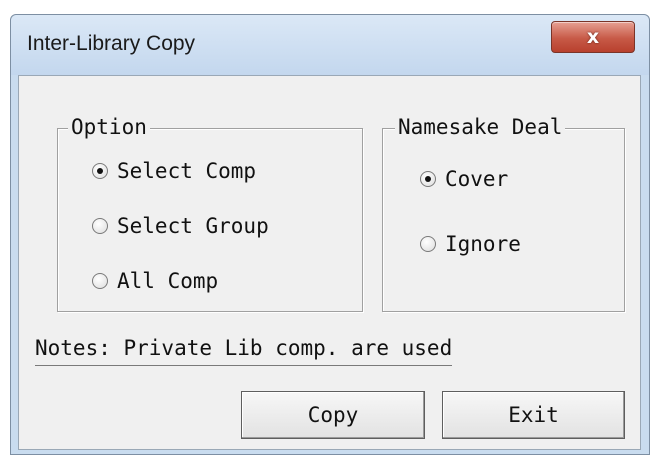 The width and height of the screenshot is (651, 455). Describe the element at coordinates (533, 415) in the screenshot. I see `exit-button: Exit` at that location.